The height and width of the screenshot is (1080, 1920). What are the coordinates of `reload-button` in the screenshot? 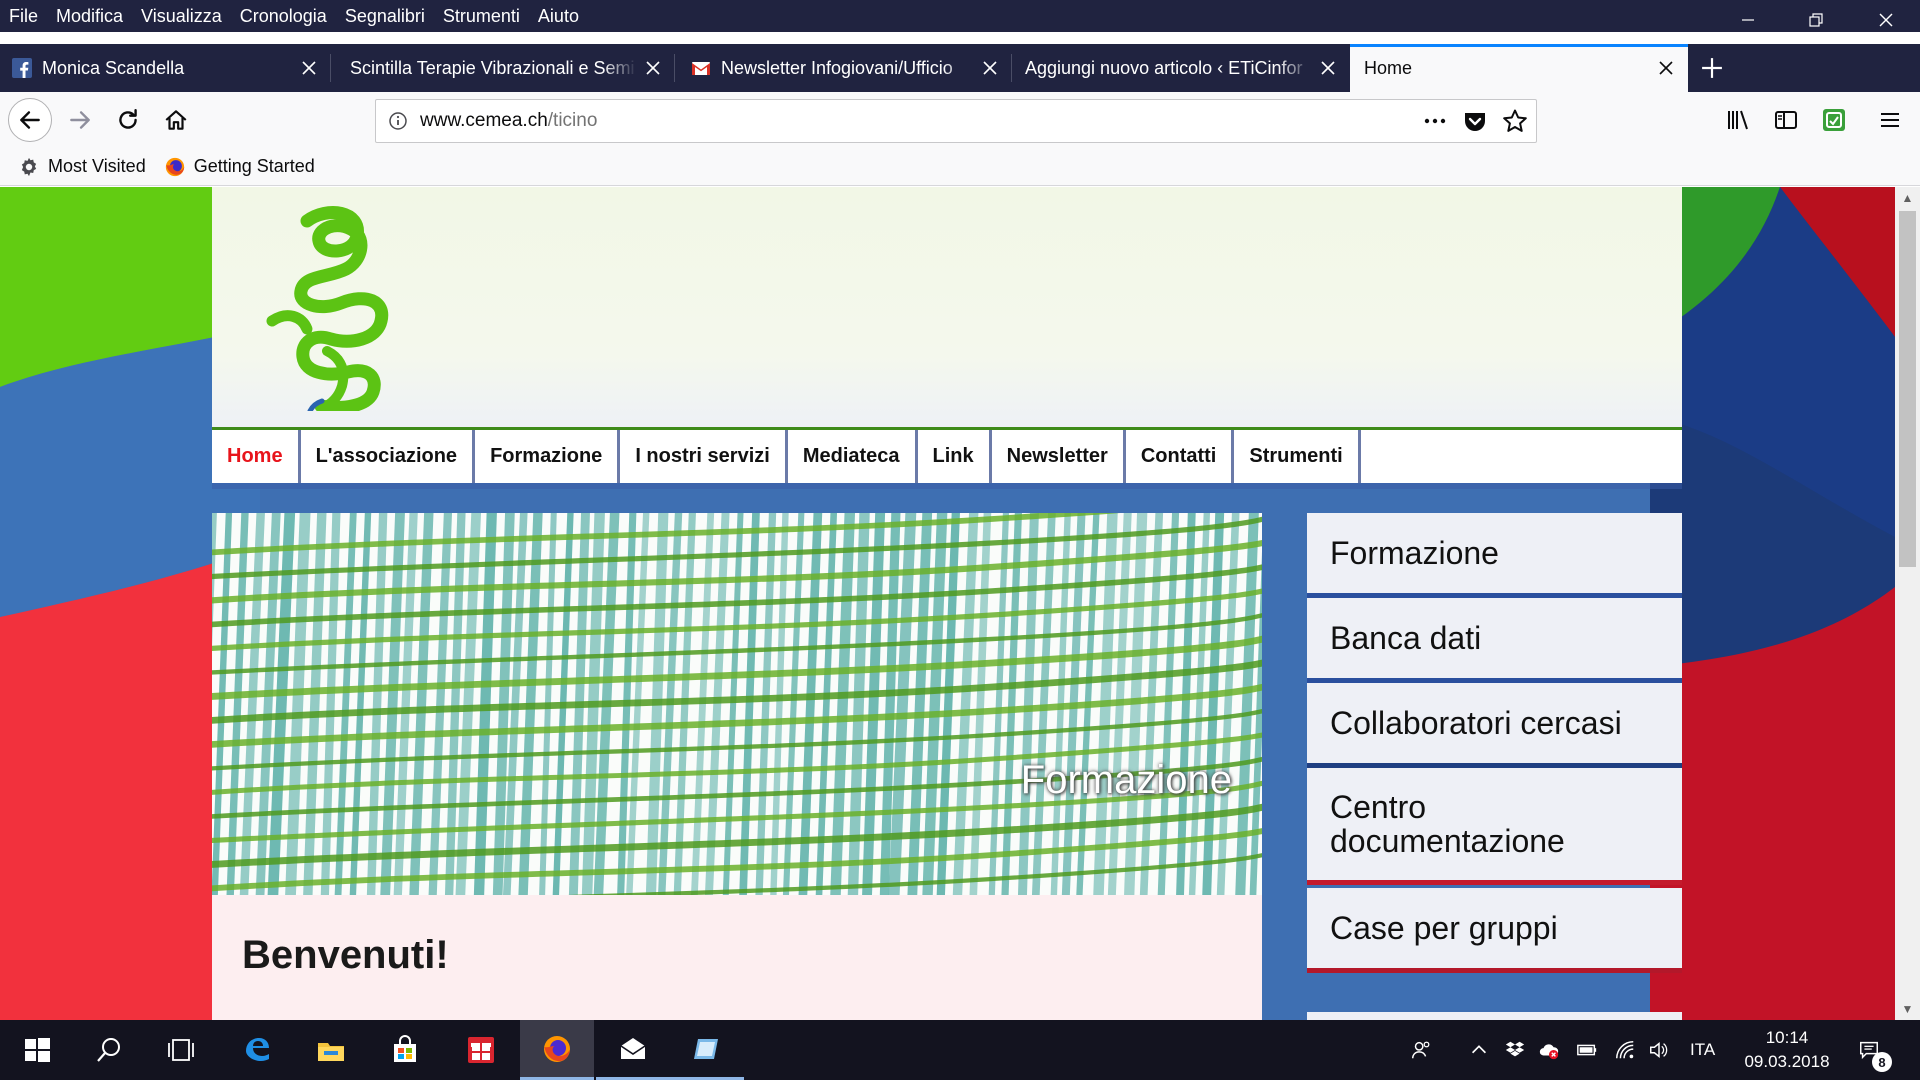 It's located at (128, 120).